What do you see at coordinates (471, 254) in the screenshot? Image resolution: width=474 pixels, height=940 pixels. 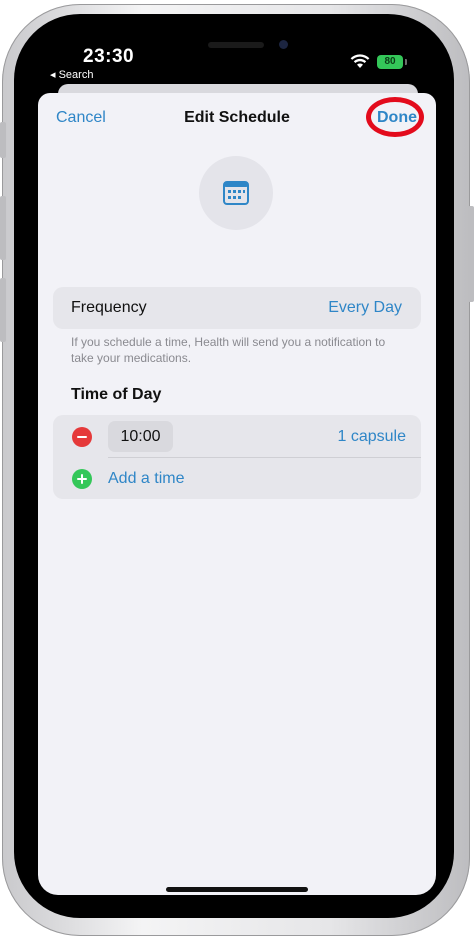 I see `side-button-power` at bounding box center [471, 254].